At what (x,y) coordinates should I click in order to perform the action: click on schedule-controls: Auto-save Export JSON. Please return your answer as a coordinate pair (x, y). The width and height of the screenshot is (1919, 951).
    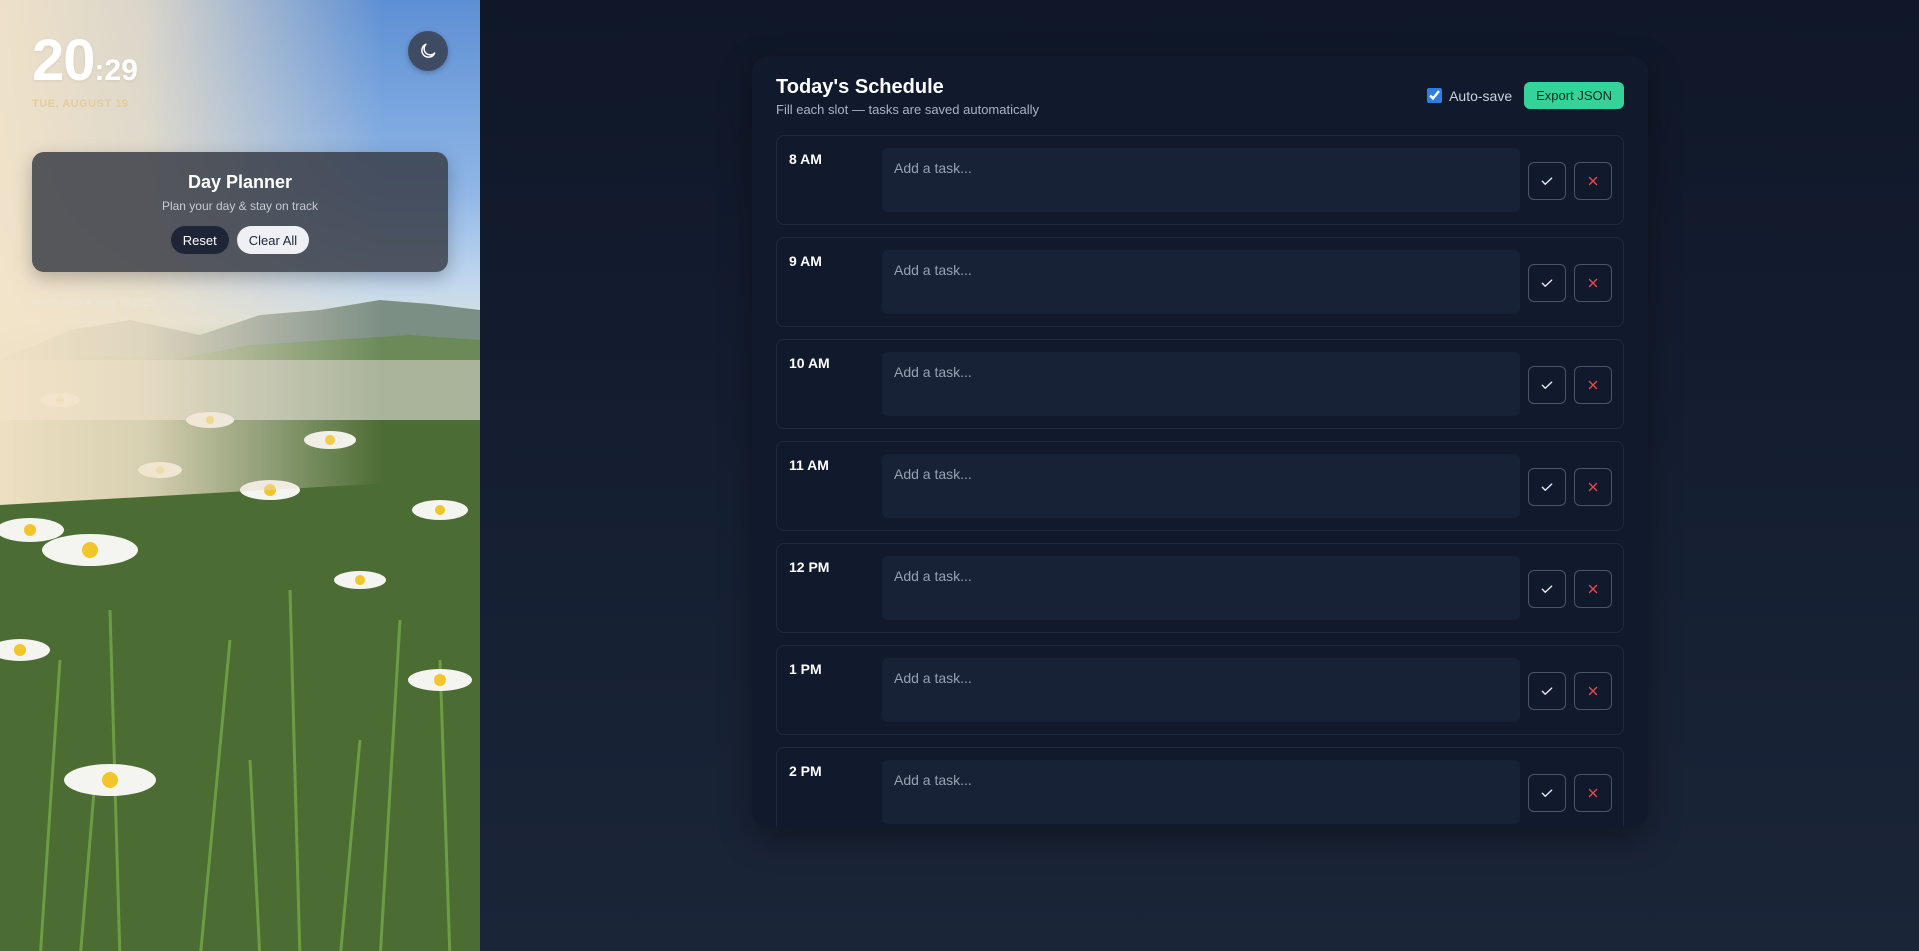
    Looking at the image, I should click on (1525, 95).